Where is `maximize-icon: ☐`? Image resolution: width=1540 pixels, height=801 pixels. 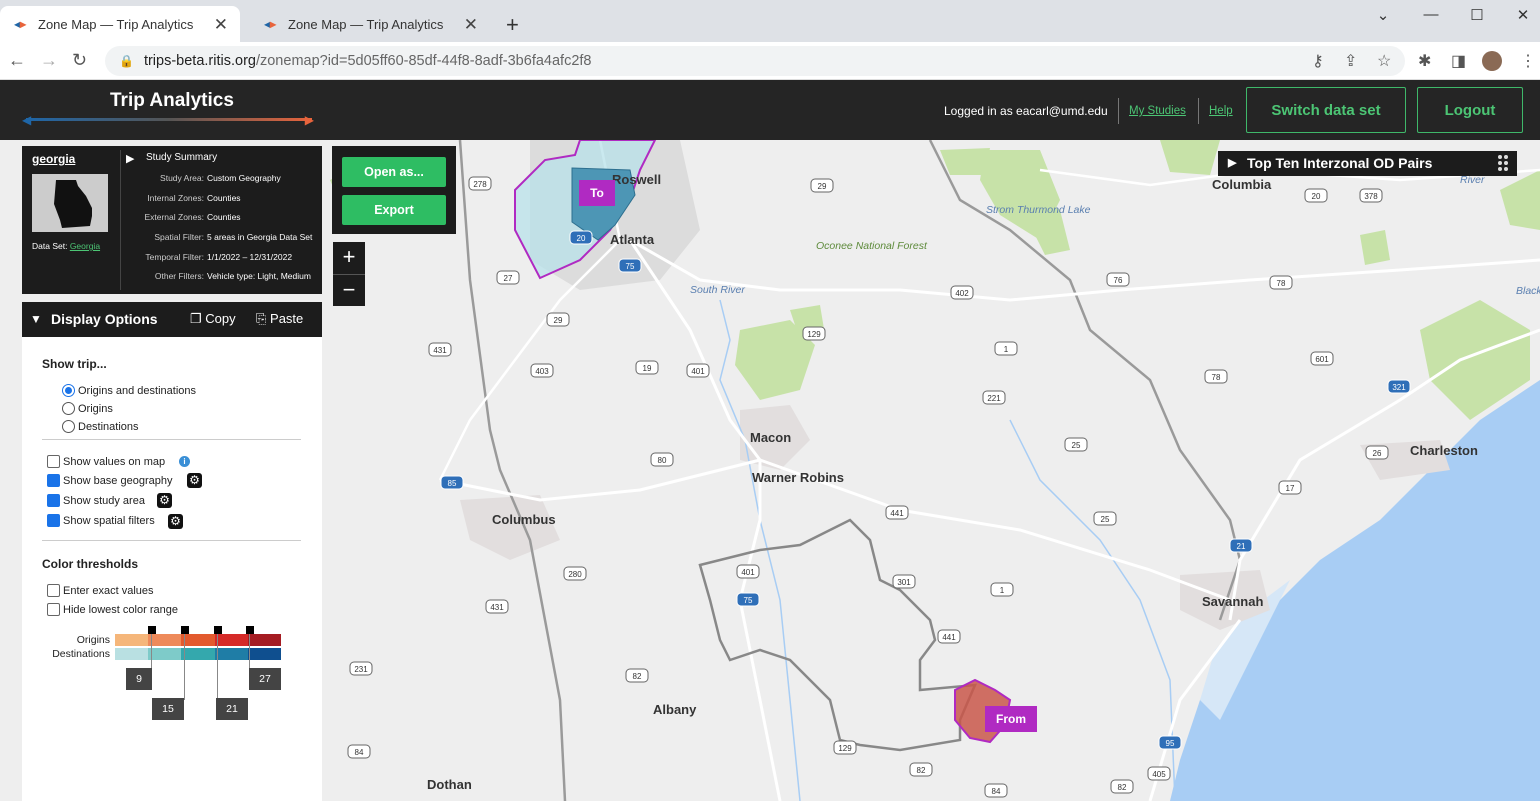 maximize-icon: ☐ is located at coordinates (1477, 15).